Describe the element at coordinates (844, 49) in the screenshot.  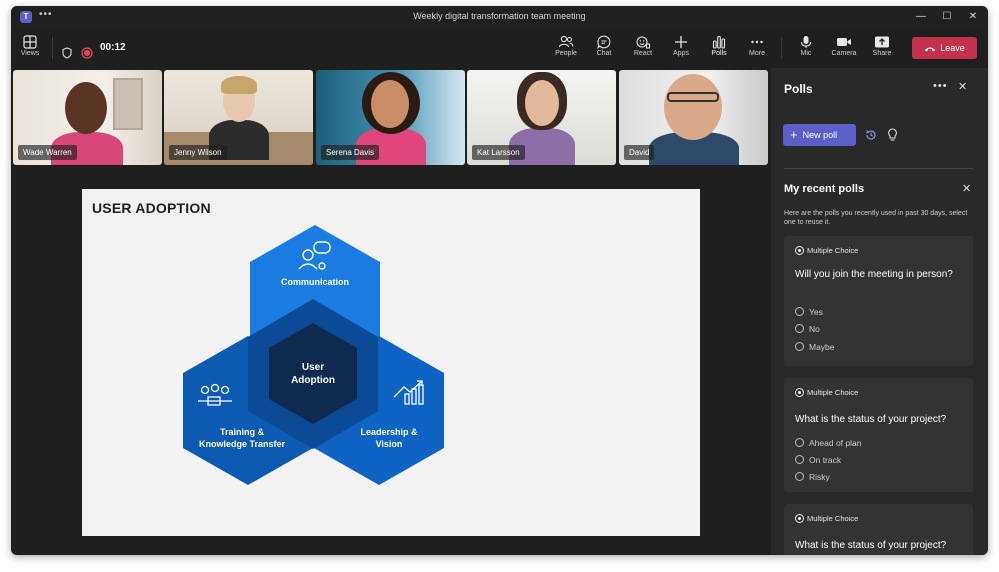
I see `camera-button: Camera` at that location.